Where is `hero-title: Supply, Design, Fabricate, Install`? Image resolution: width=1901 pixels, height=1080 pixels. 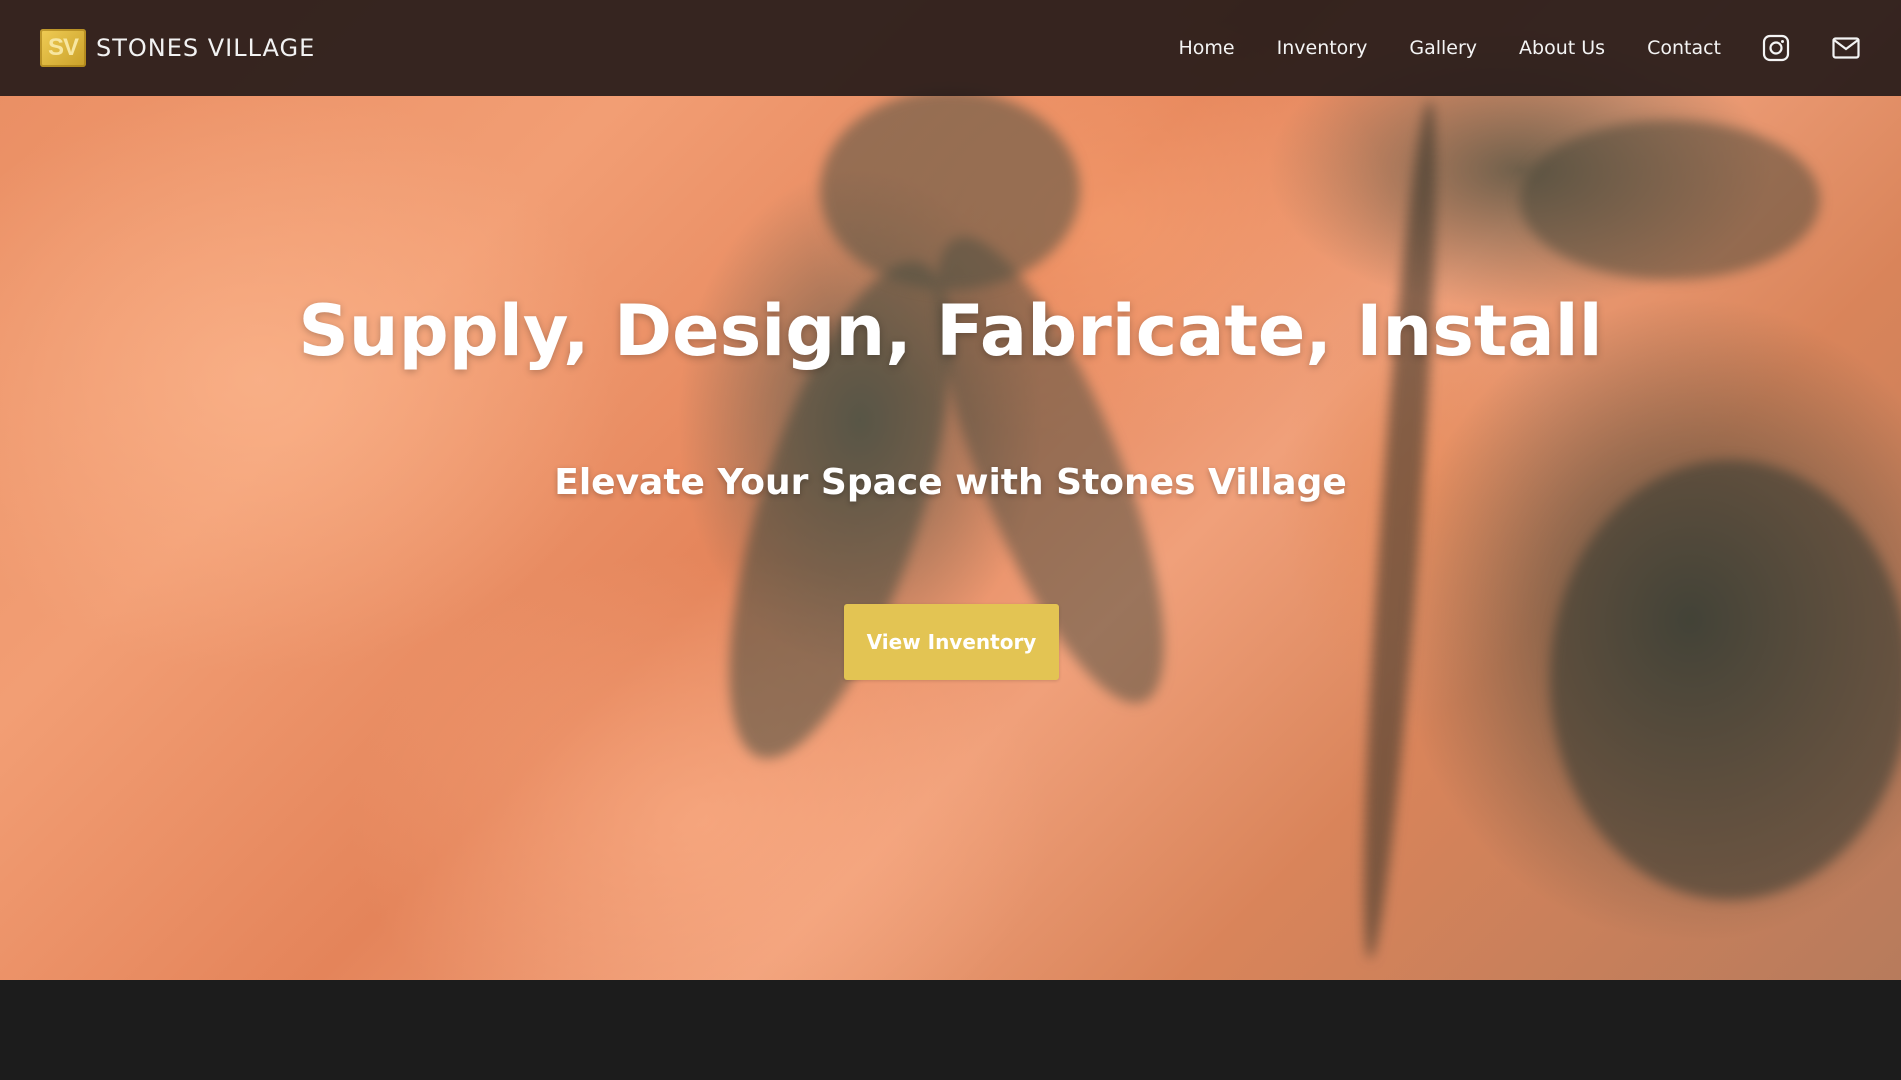
hero-title: Supply, Design, Fabricate, Install is located at coordinates (950, 331).